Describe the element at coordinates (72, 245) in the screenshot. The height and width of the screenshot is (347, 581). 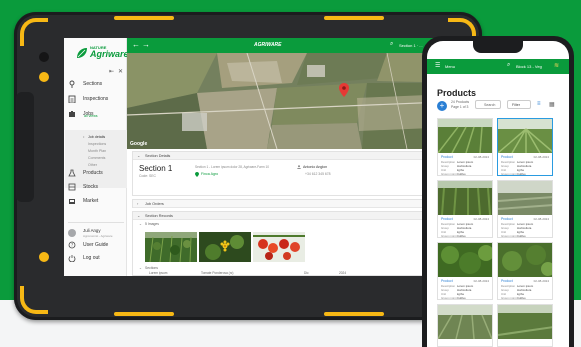
I see `help-icon: ?` at that location.